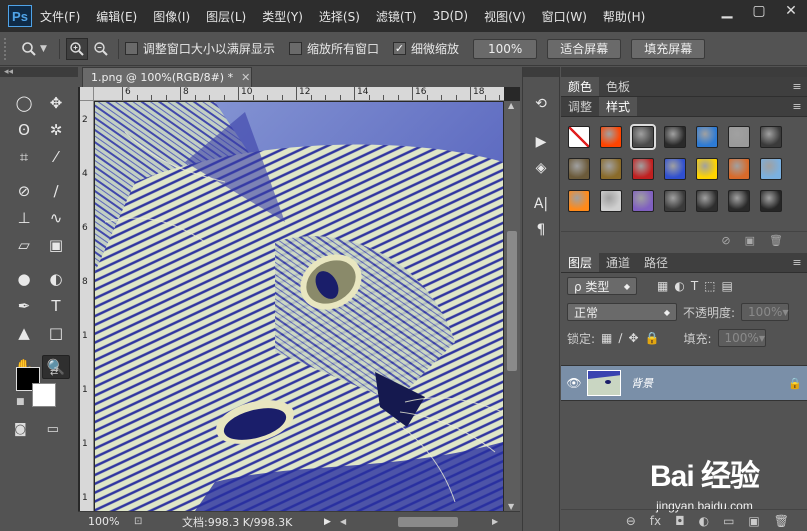  Describe the element at coordinates (750, 240) in the screenshot. I see `new-style-icon: ▣` at that location.